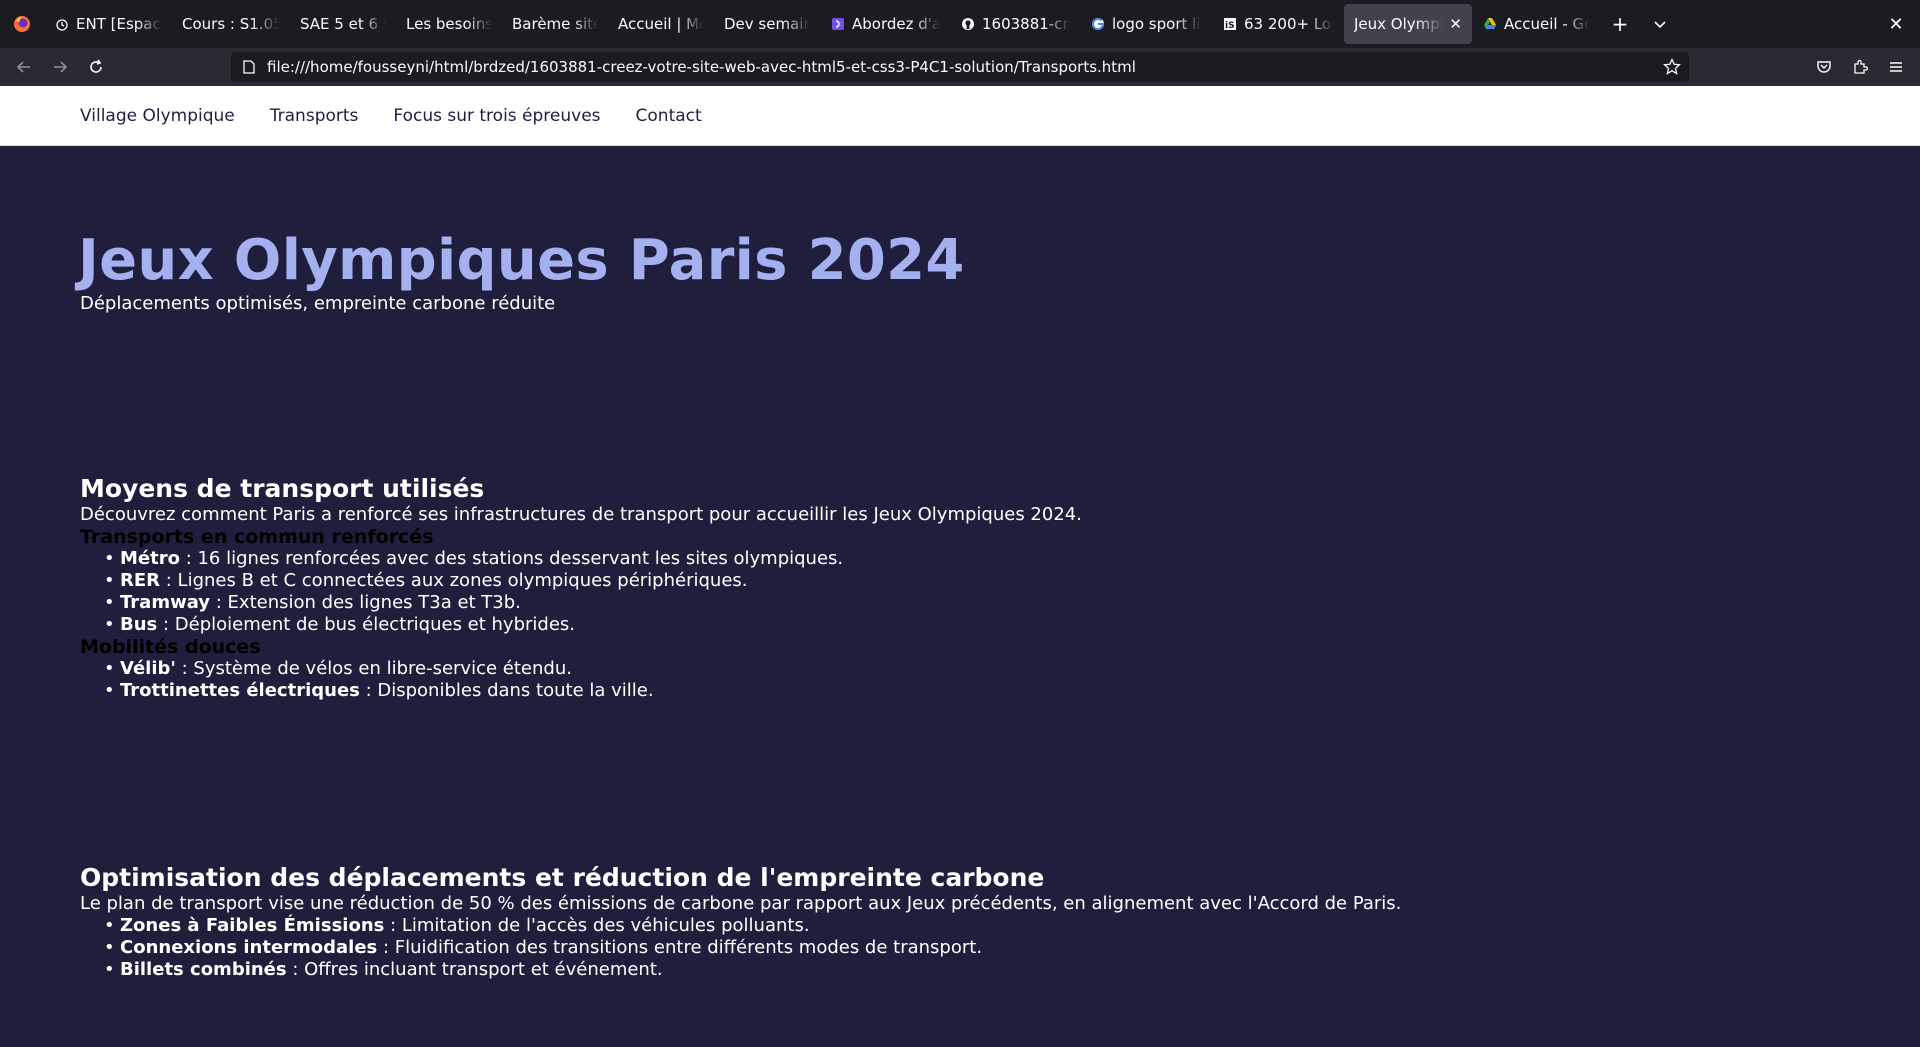 This screenshot has width=1920, height=1047. I want to click on openclassrooms-icon, so click(838, 24).